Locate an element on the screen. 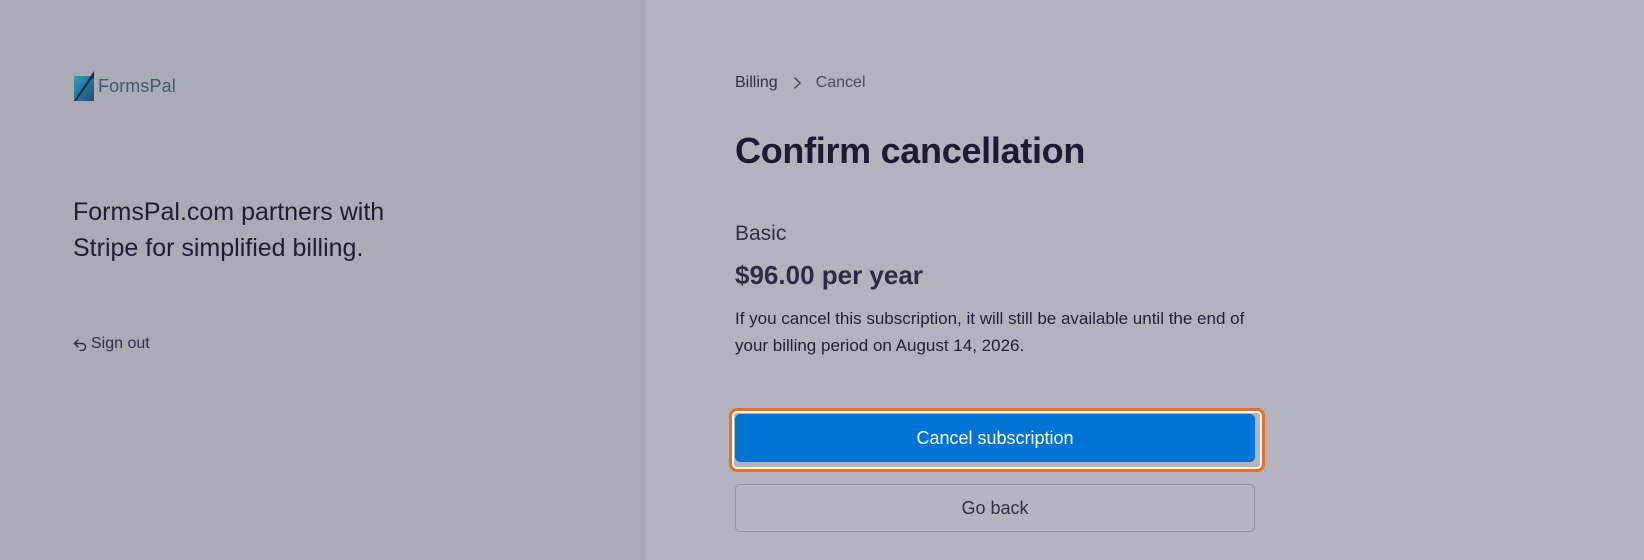 The height and width of the screenshot is (560, 1644). formspal-logo-icon is located at coordinates (84, 86).